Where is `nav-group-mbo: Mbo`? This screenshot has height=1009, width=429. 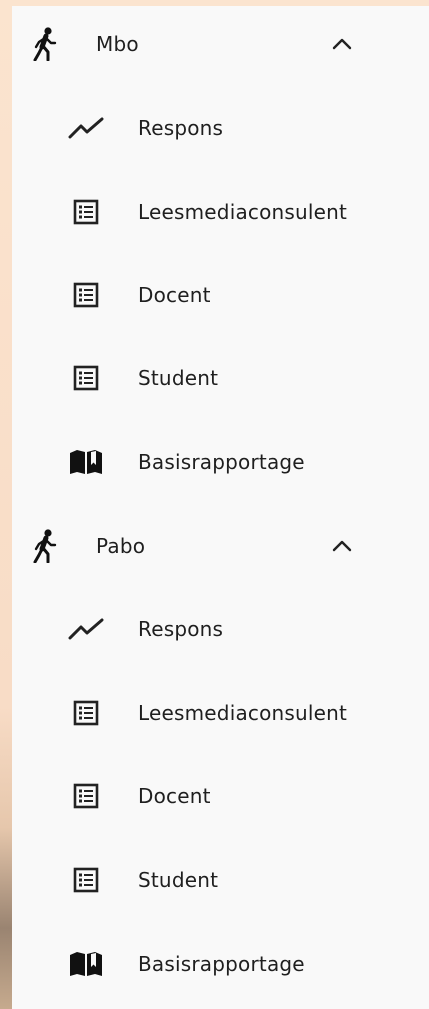
nav-group-mbo: Mbo is located at coordinates (220, 44).